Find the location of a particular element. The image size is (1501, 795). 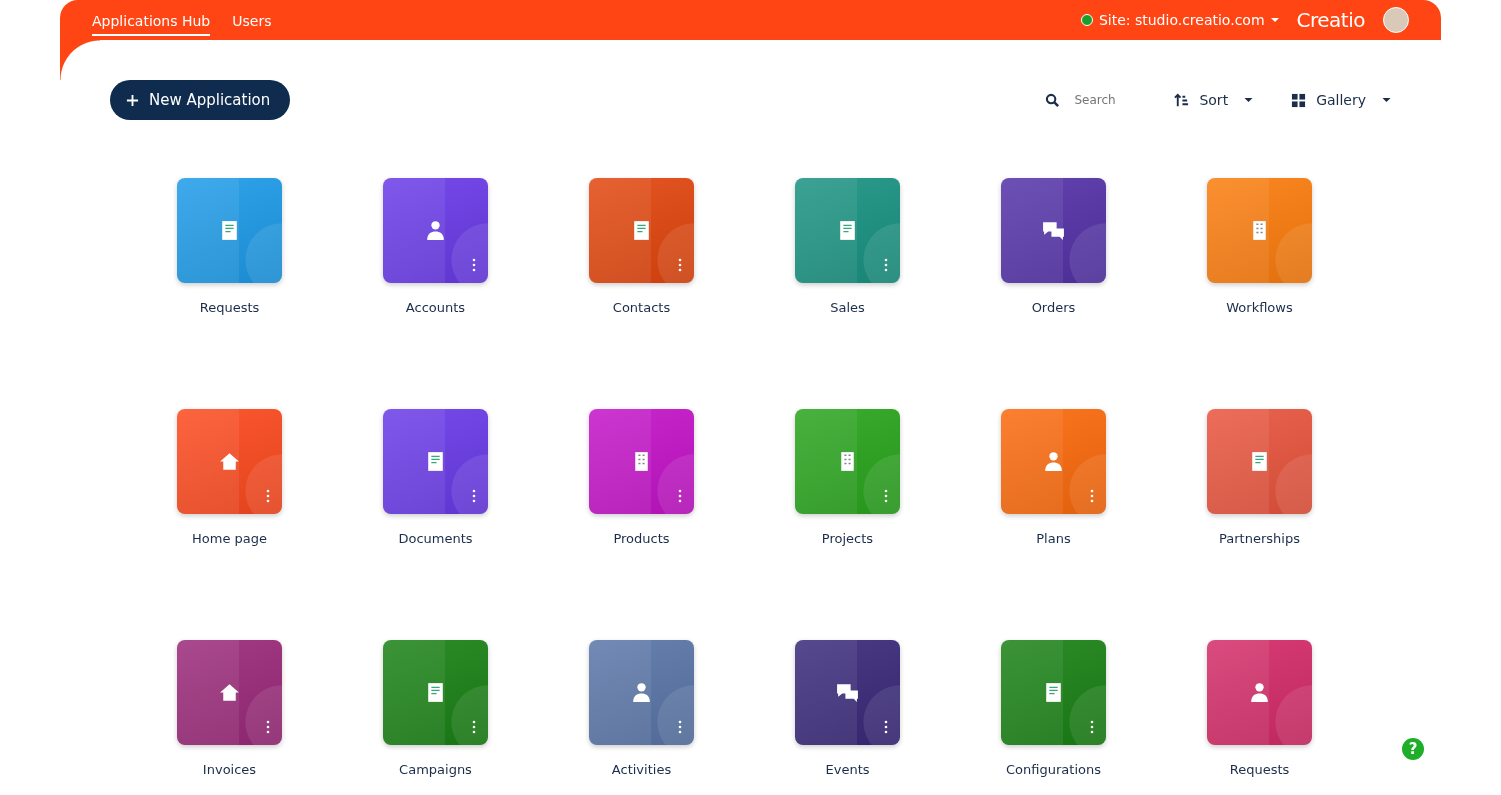

avatar is located at coordinates (1396, 20).